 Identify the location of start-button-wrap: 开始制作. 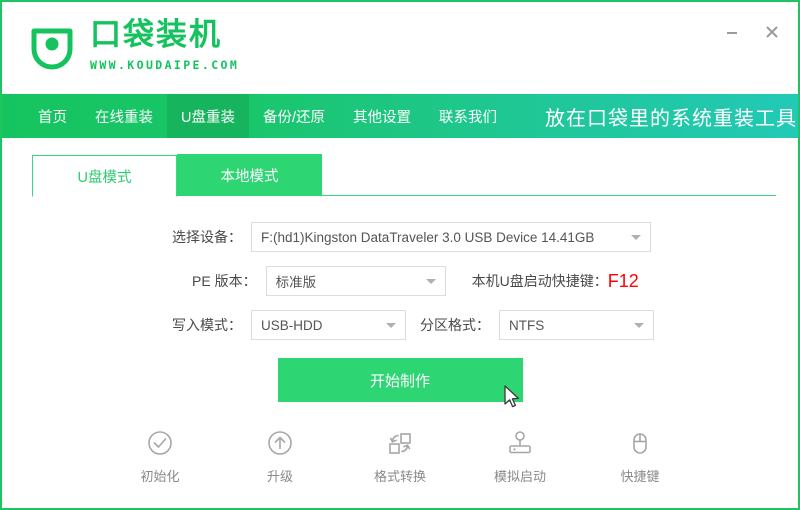
(400, 380).